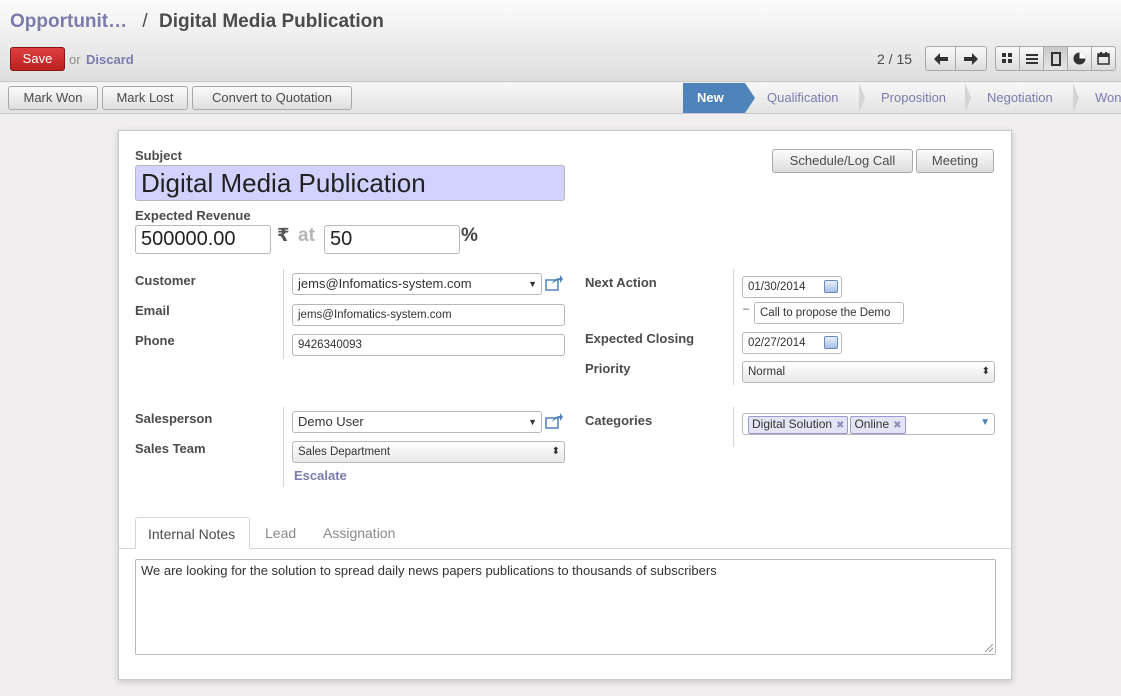  What do you see at coordinates (719, 98) in the screenshot?
I see `stage-new: New` at bounding box center [719, 98].